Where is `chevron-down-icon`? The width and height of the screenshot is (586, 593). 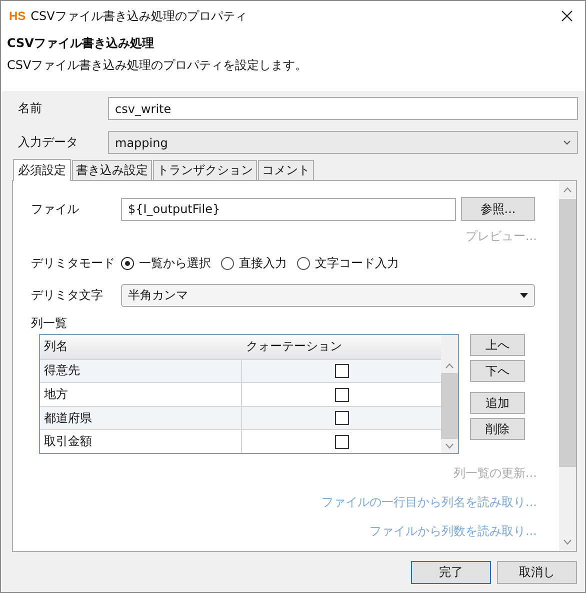
chevron-down-icon is located at coordinates (567, 142).